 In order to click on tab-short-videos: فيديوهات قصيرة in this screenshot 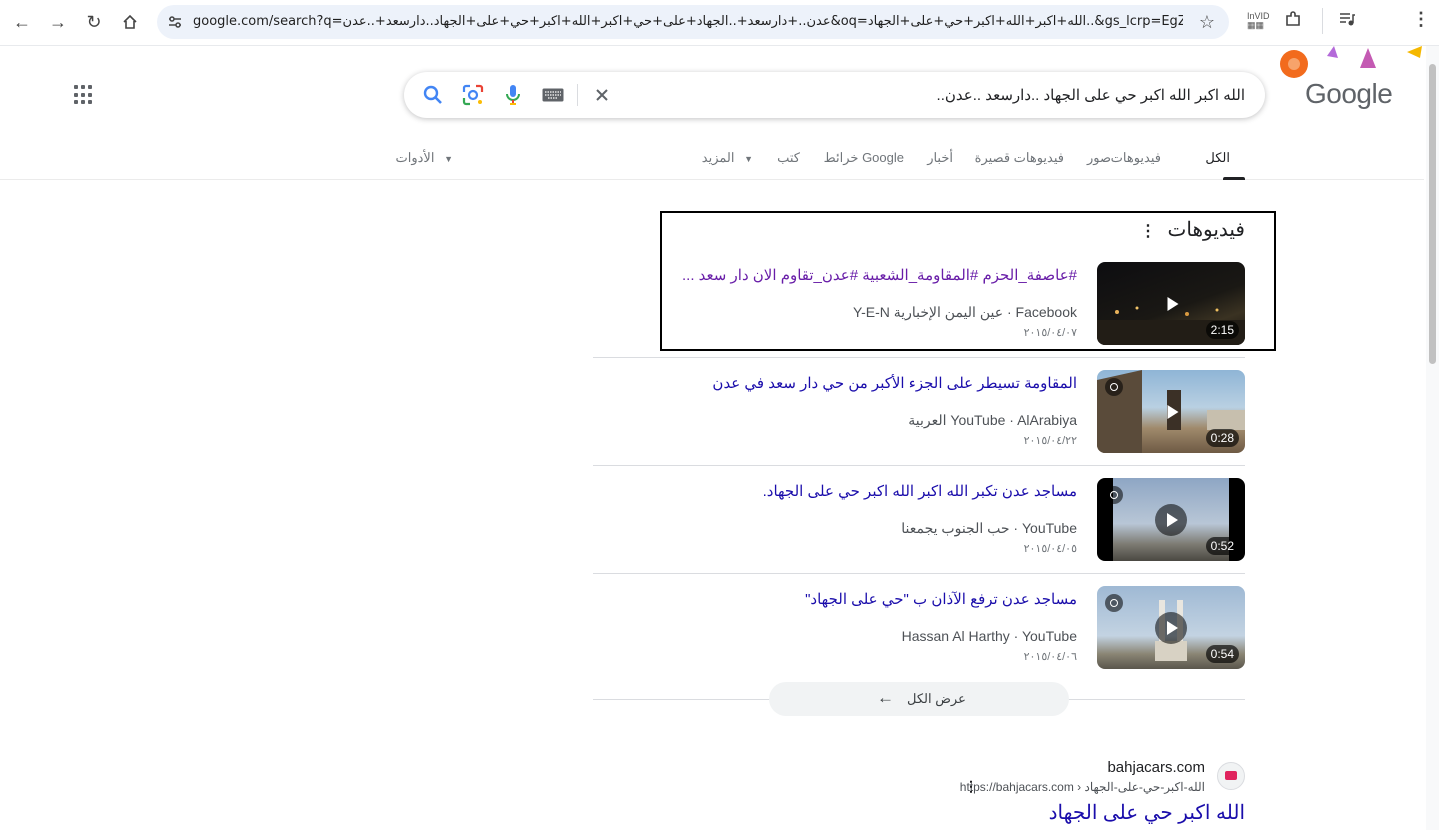, I will do `click(1019, 158)`.